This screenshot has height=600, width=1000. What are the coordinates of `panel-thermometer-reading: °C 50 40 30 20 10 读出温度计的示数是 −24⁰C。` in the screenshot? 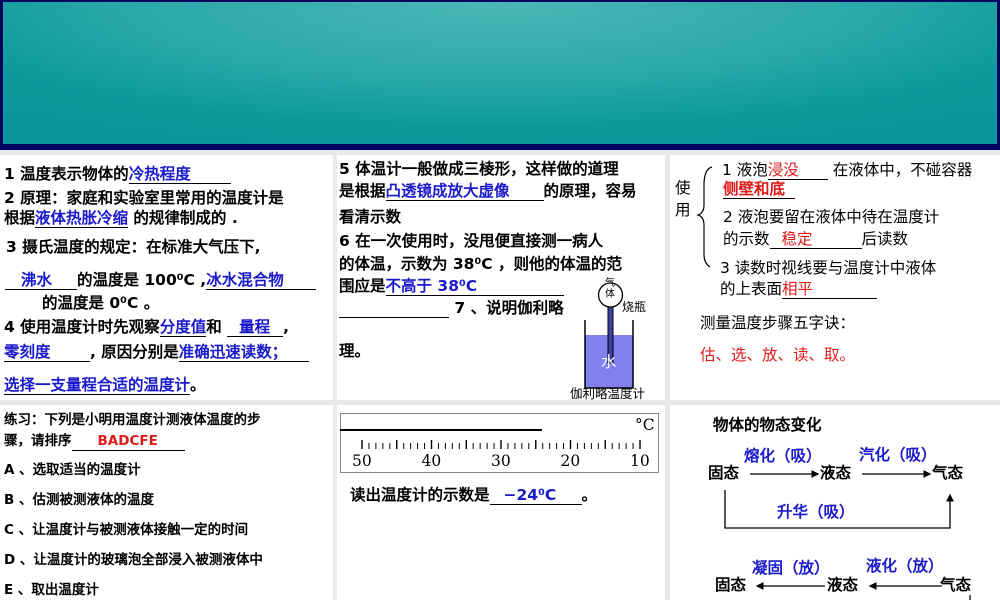 It's located at (501, 502).